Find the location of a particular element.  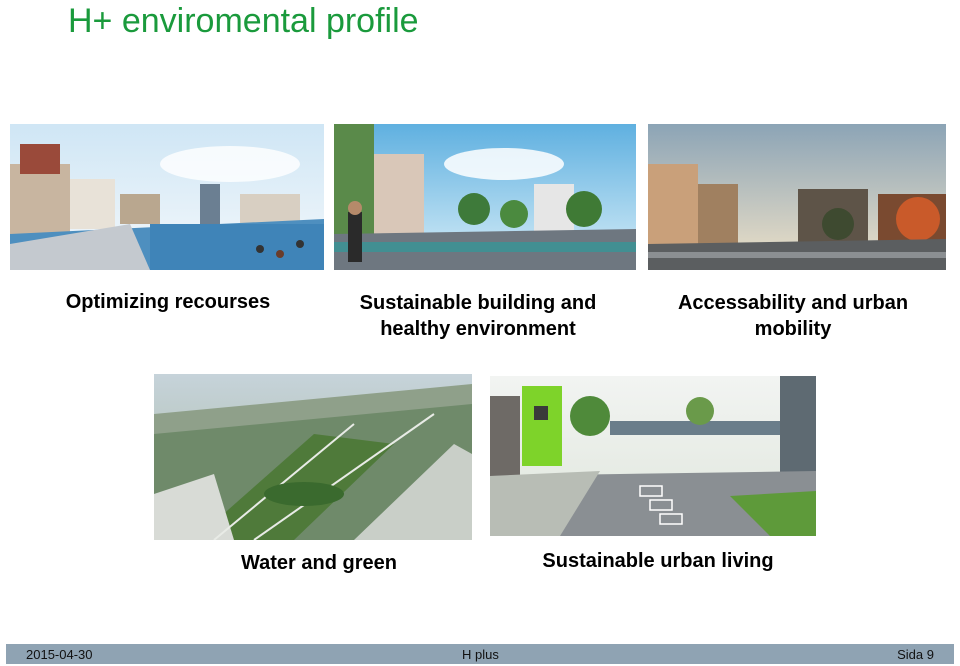

caption-water-green: Water and green is located at coordinates (319, 563).